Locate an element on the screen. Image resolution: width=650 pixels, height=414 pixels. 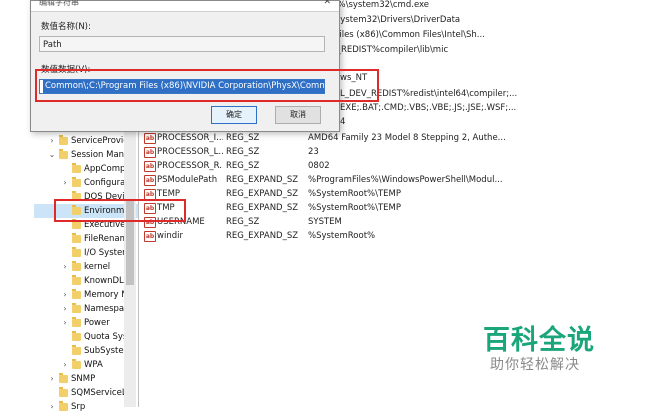
tree-item-wpa: › WPA is located at coordinates (86, 365).